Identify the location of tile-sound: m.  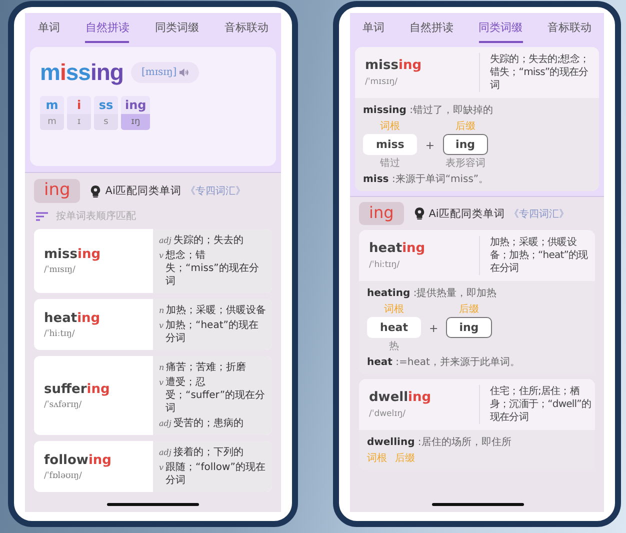
(52, 122).